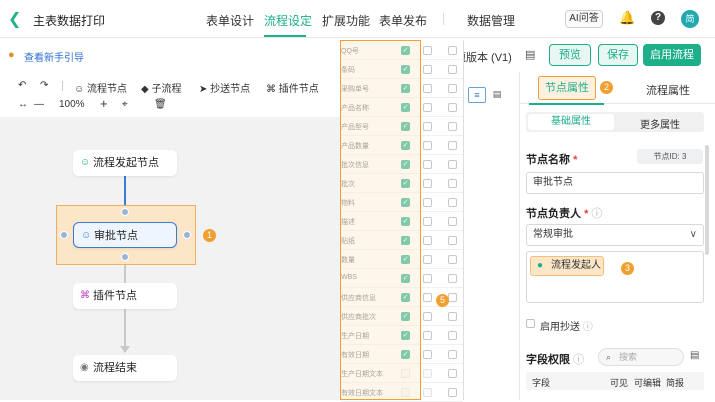 This screenshot has height=402, width=715. I want to click on connect-handle-right, so click(187, 235).